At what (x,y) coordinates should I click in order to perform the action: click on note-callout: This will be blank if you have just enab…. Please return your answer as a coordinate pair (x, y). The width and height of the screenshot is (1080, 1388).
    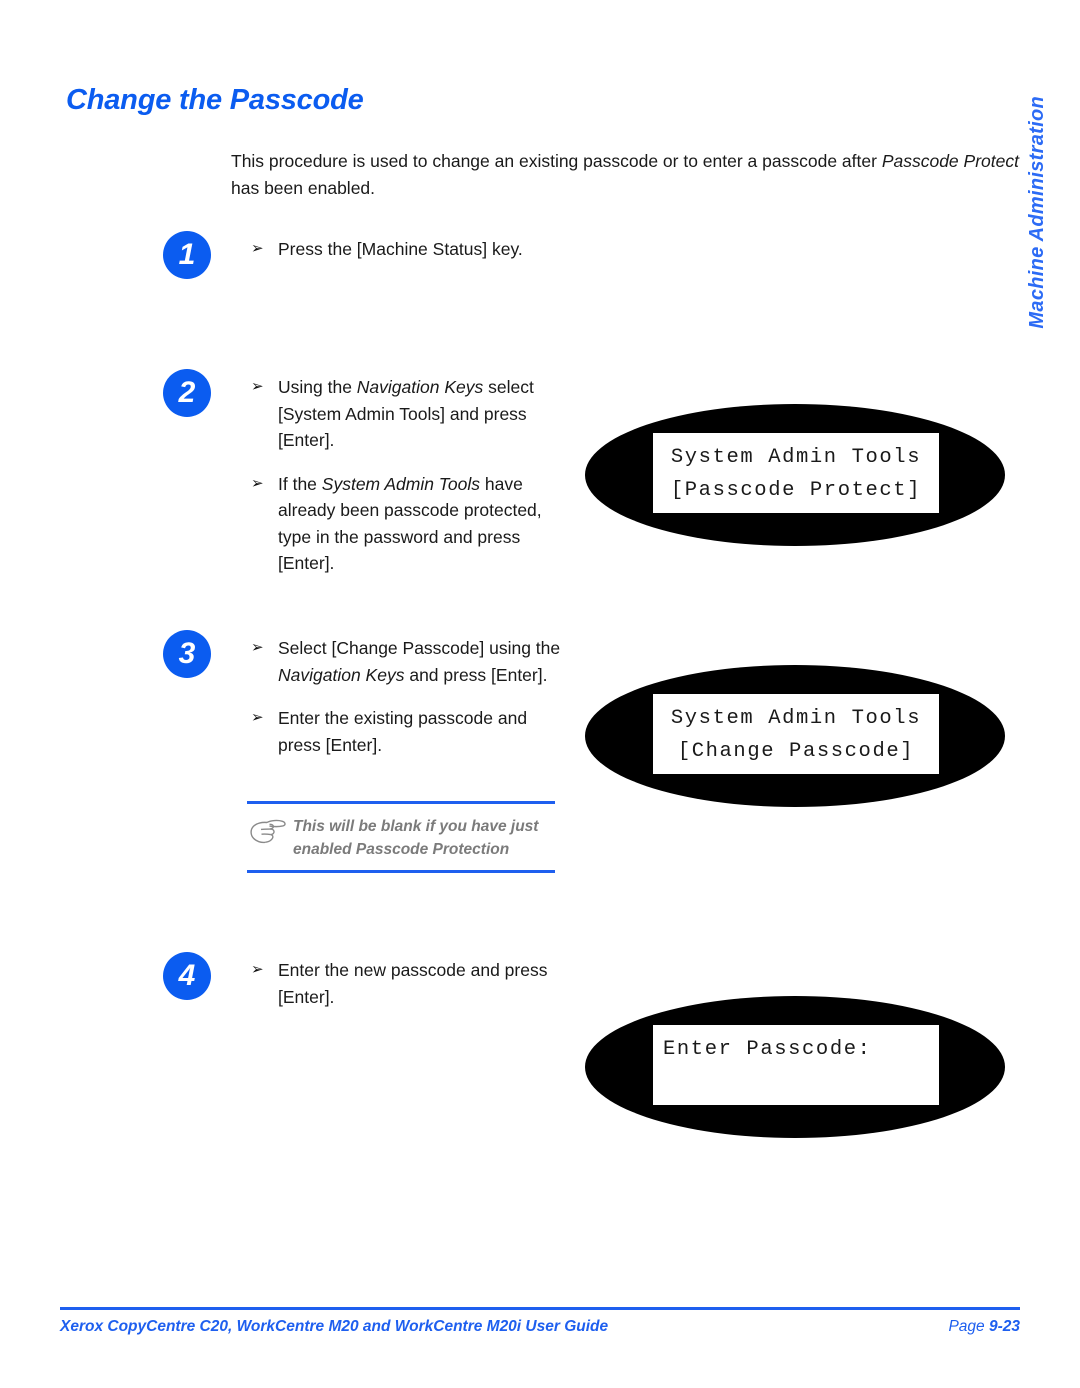
    Looking at the image, I should click on (401, 837).